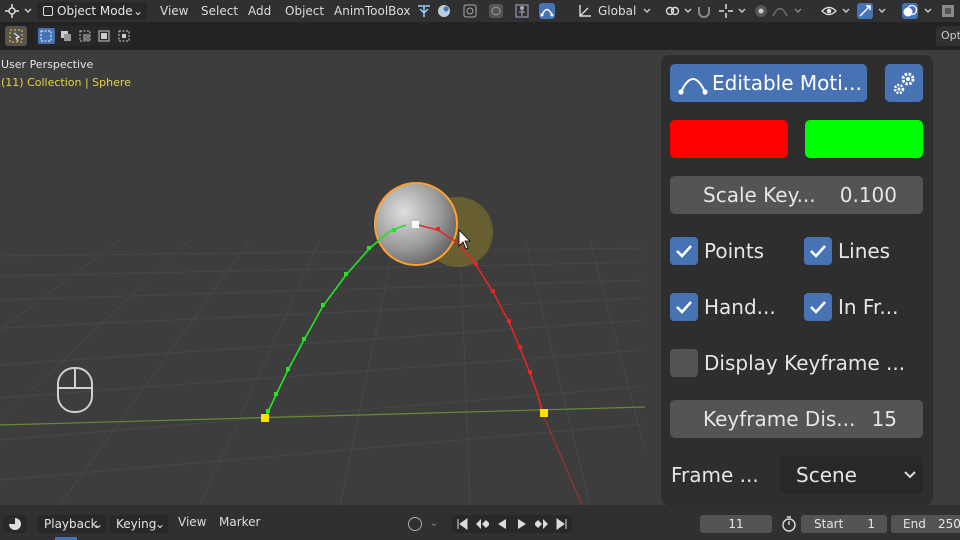 This screenshot has height=540, width=960. Describe the element at coordinates (780, 11) in the screenshot. I see `falloff-curve-icon` at that location.